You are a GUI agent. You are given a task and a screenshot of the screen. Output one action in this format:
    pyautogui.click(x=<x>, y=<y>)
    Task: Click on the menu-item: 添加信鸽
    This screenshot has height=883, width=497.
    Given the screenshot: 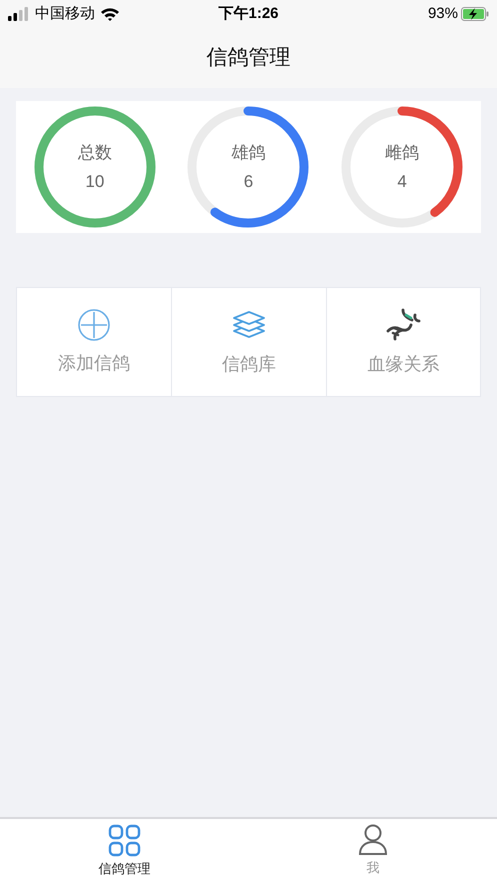 What is the action you would take?
    pyautogui.click(x=94, y=342)
    